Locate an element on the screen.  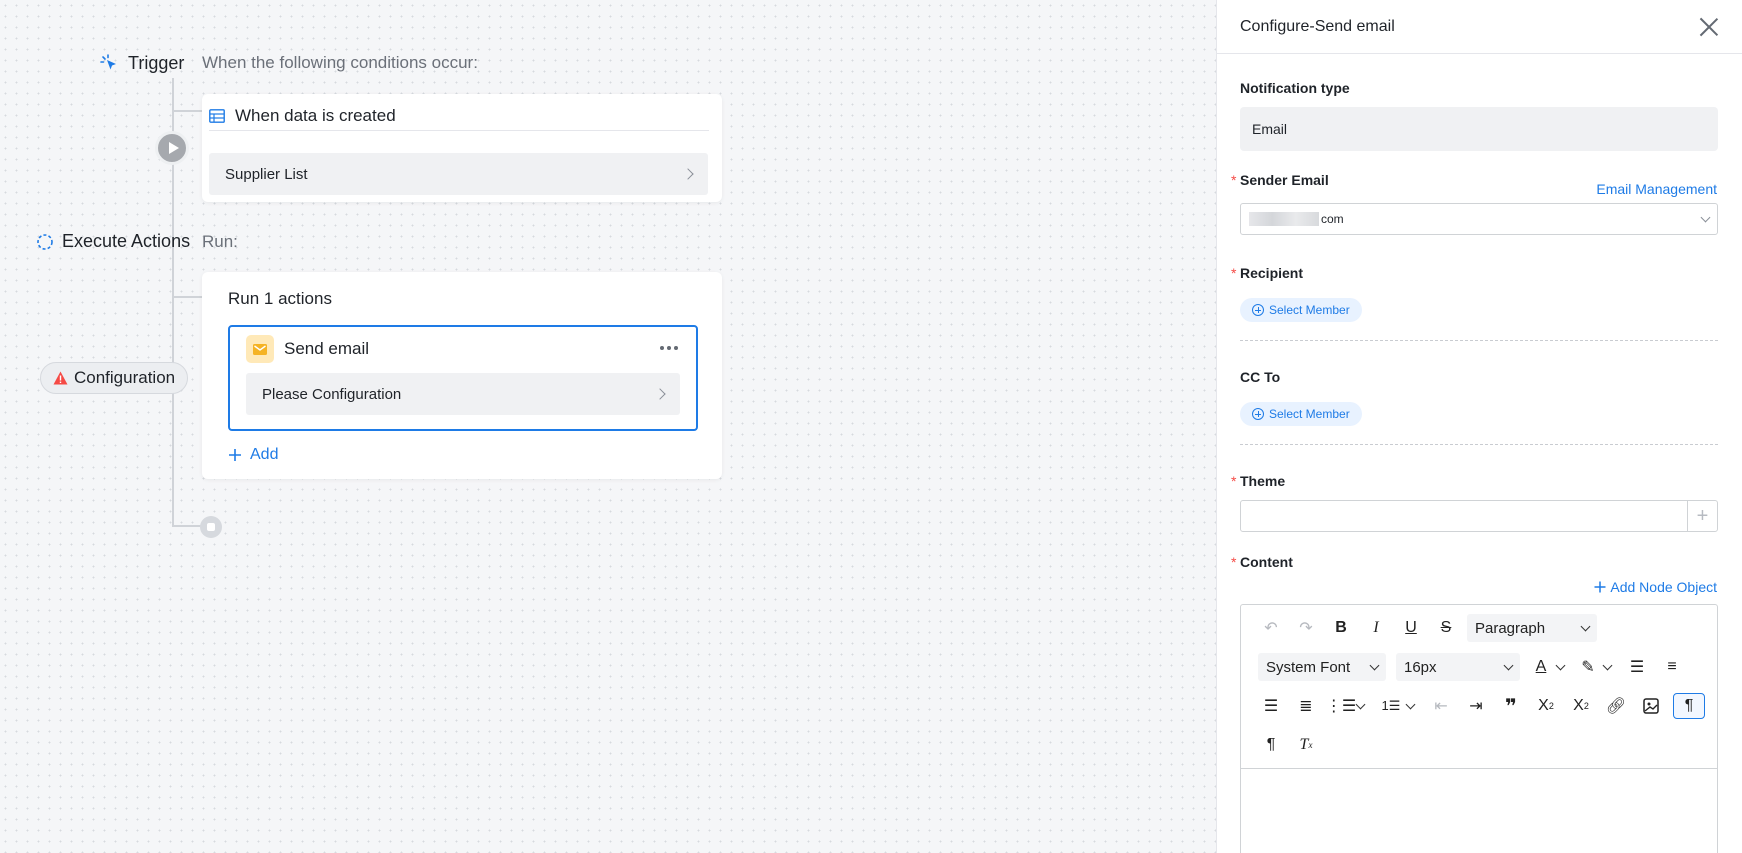
run-actions-title: Run 1 actions is located at coordinates (280, 298).